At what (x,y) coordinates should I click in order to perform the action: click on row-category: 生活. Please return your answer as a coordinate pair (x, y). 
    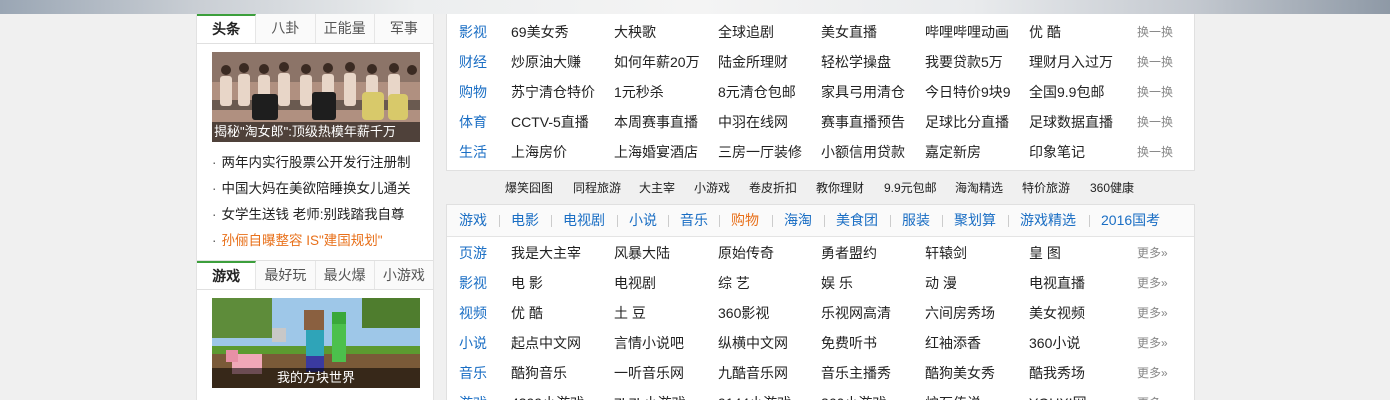
    Looking at the image, I should click on (473, 152).